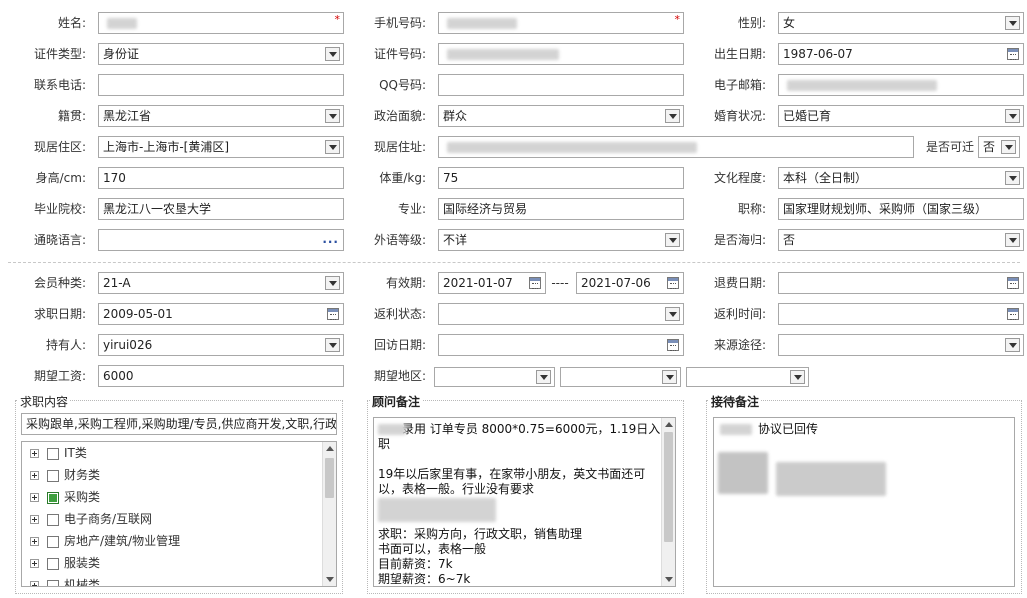 This screenshot has width=1027, height=598. What do you see at coordinates (179, 424) in the screenshot?
I see `job-summary-field: 采购跟单,采购工程师,采购助理/专员,供应商开发,文职,行政` at bounding box center [179, 424].